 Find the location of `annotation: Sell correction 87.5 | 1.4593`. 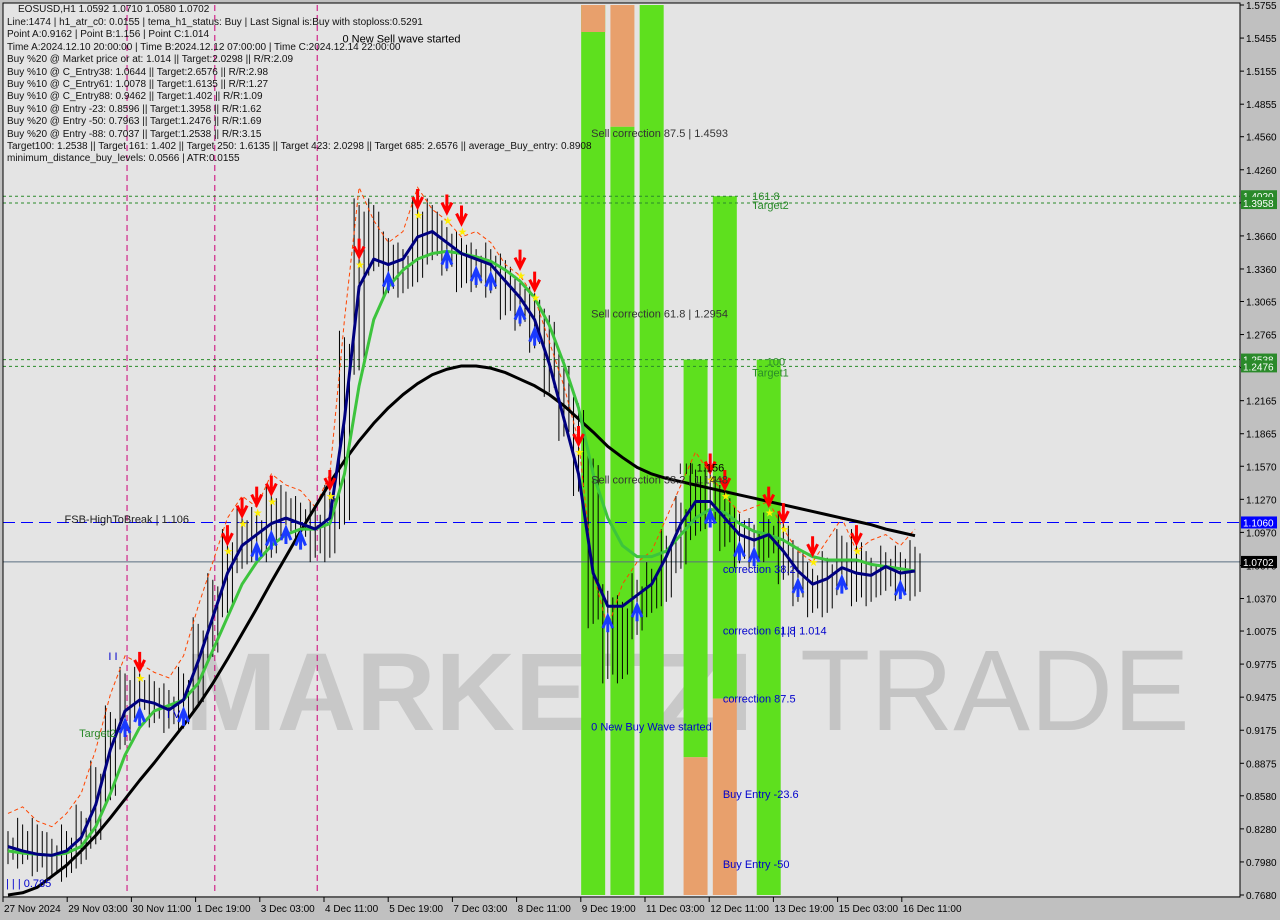

annotation: Sell correction 87.5 | 1.4593 is located at coordinates (659, 134).